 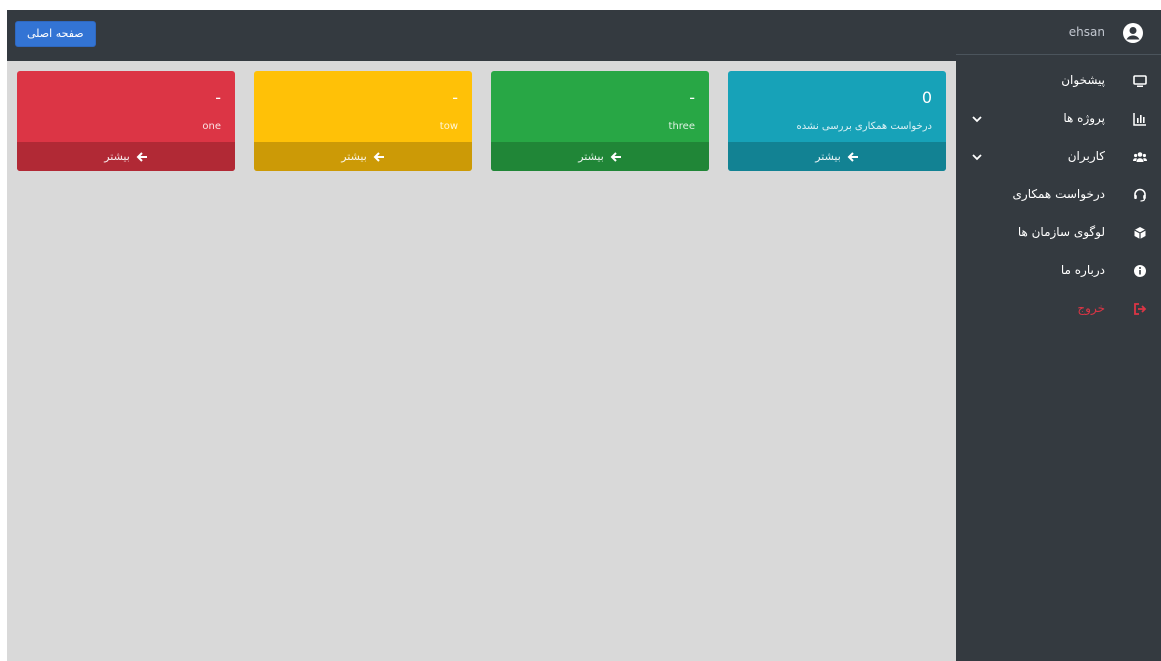 What do you see at coordinates (1140, 271) in the screenshot?
I see `info-icon` at bounding box center [1140, 271].